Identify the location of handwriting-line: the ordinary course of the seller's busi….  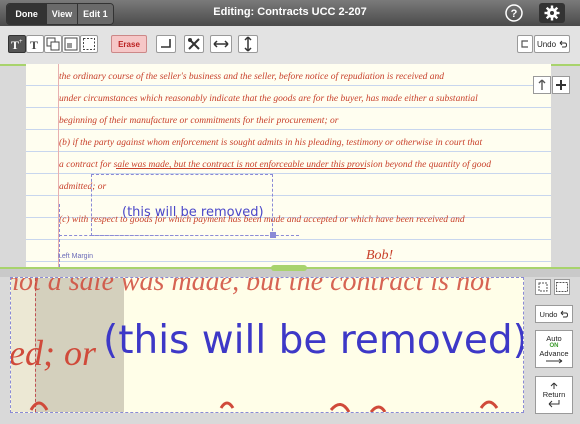
(252, 77).